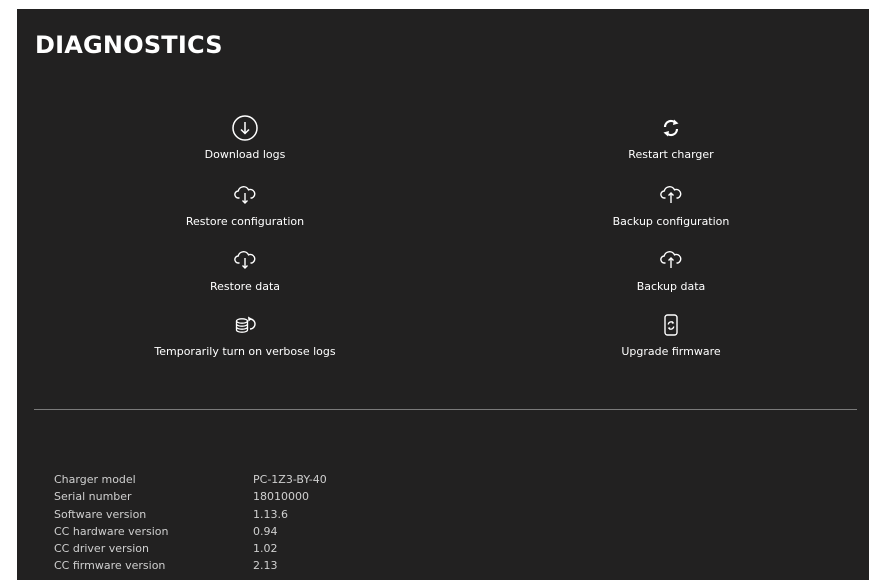 Image resolution: width=875 pixels, height=580 pixels. I want to click on device-refresh-icon, so click(671, 325).